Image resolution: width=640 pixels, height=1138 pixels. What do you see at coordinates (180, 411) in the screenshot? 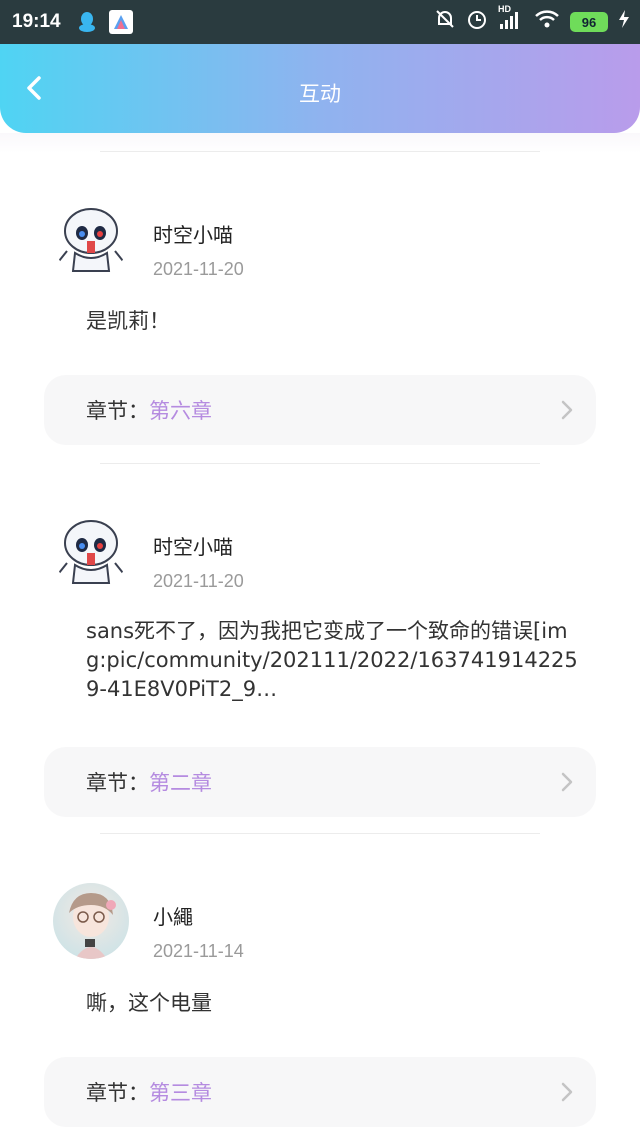
I see `chapter-name: 第六章` at bounding box center [180, 411].